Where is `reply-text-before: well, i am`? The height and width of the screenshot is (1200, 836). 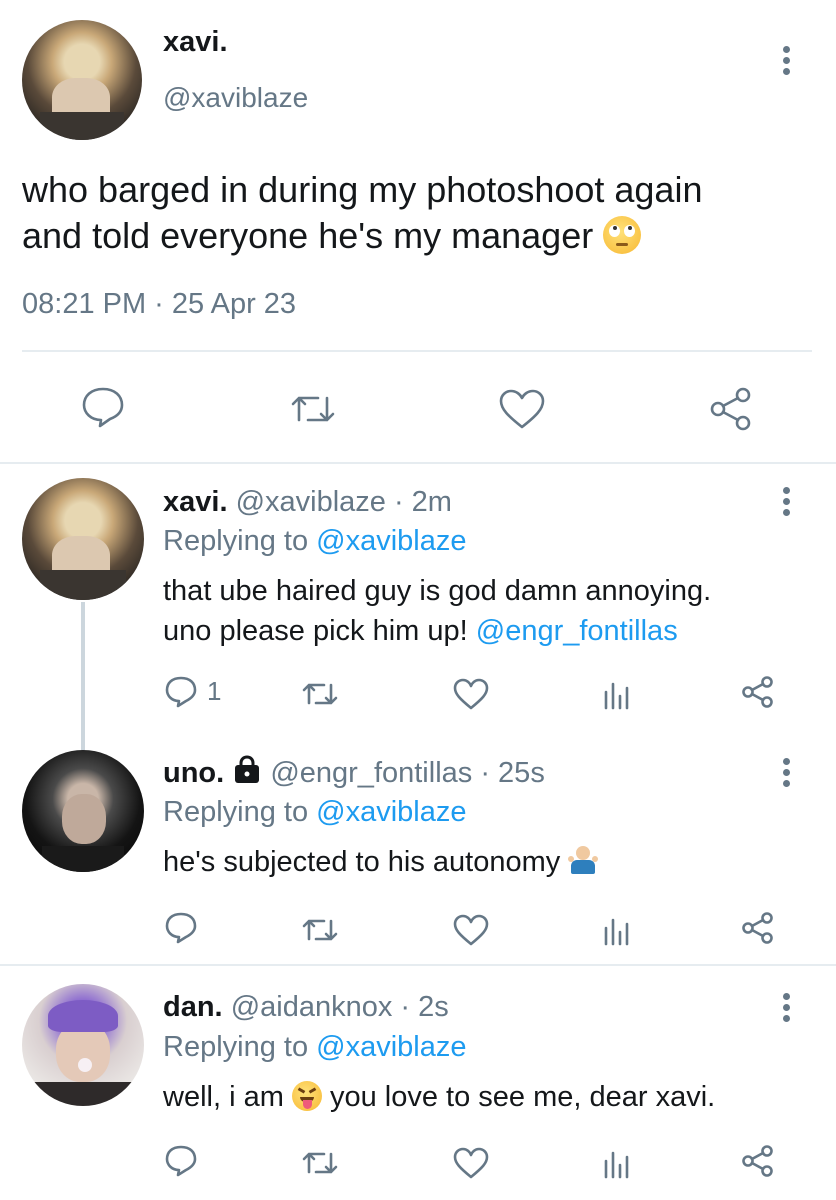 reply-text-before: well, i am is located at coordinates (223, 1097).